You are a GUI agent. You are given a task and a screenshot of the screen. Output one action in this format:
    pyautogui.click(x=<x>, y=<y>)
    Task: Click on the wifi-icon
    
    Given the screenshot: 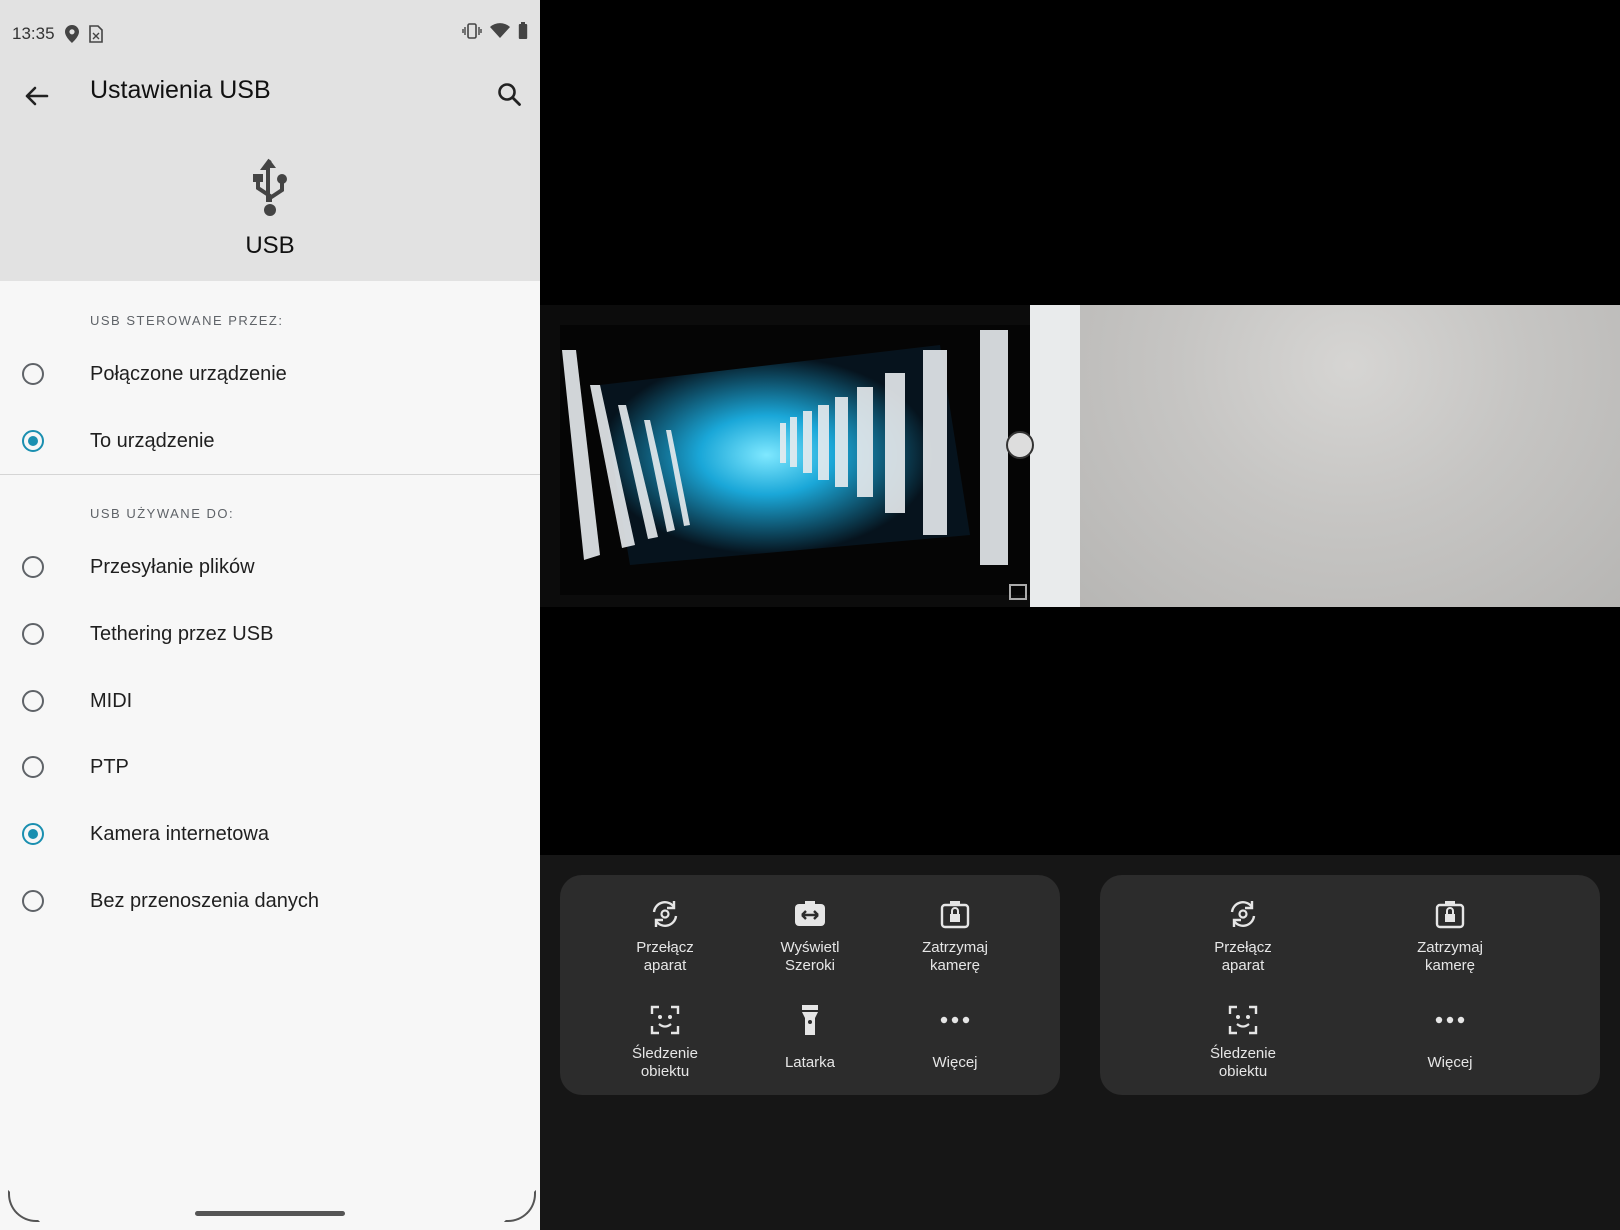 What is the action you would take?
    pyautogui.click(x=500, y=30)
    